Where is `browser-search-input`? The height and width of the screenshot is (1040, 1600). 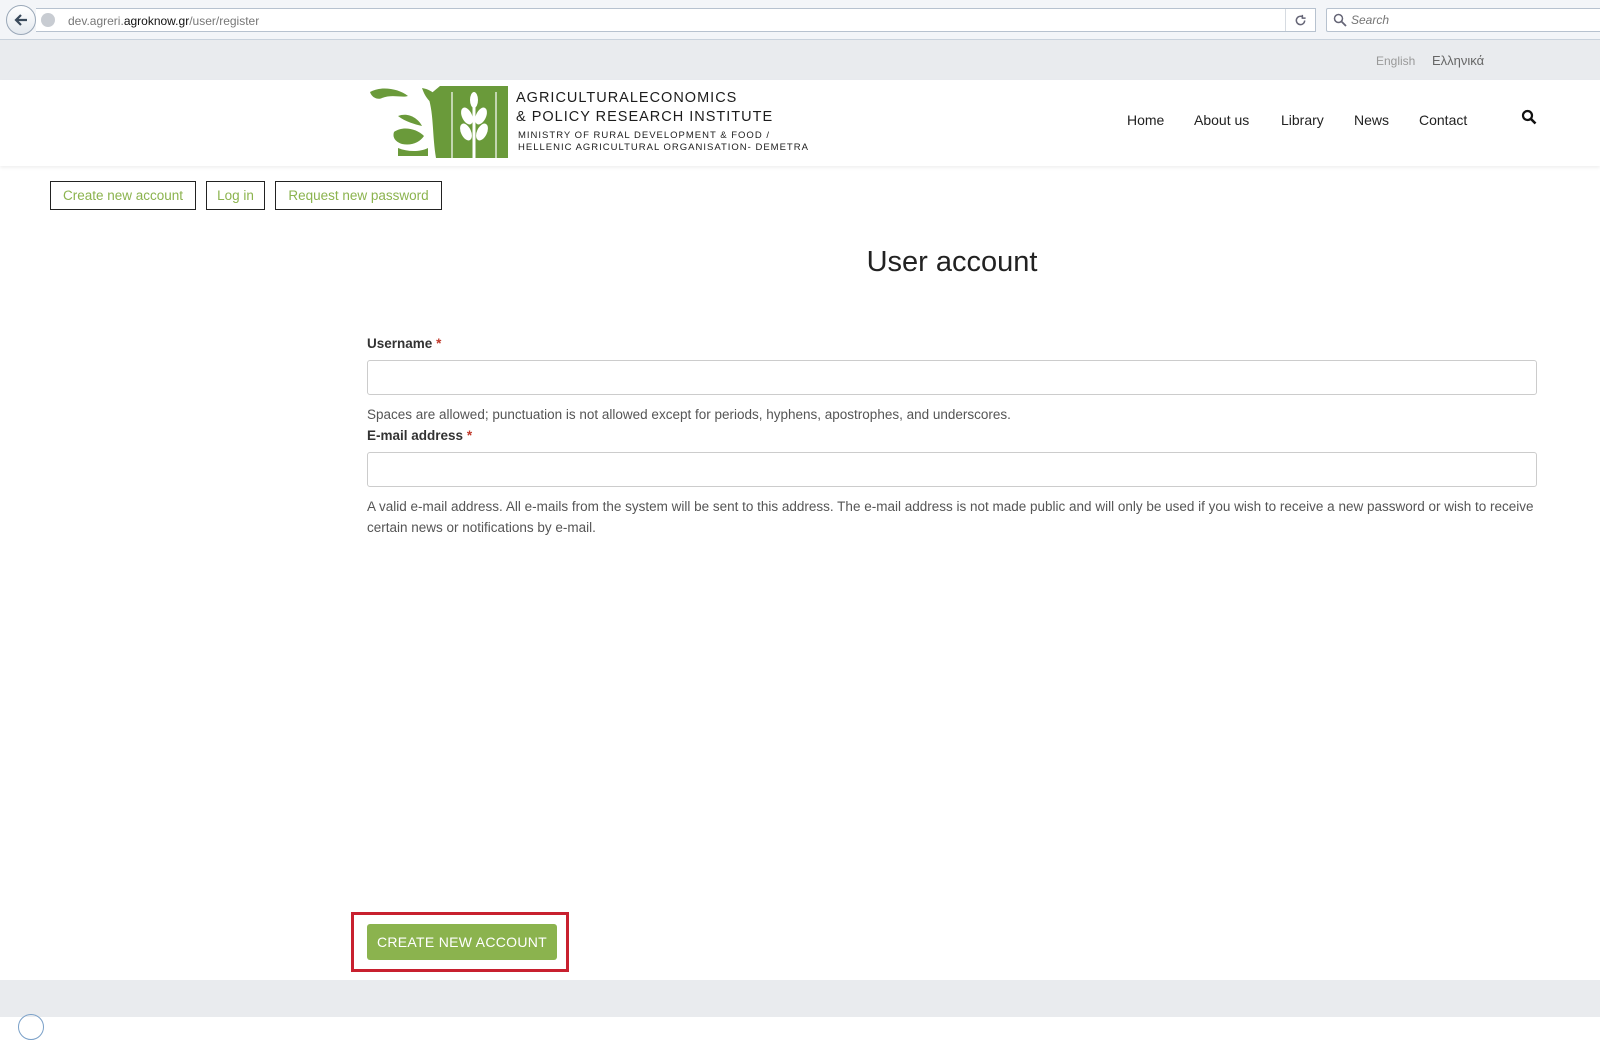
browser-search-input is located at coordinates (1471, 20).